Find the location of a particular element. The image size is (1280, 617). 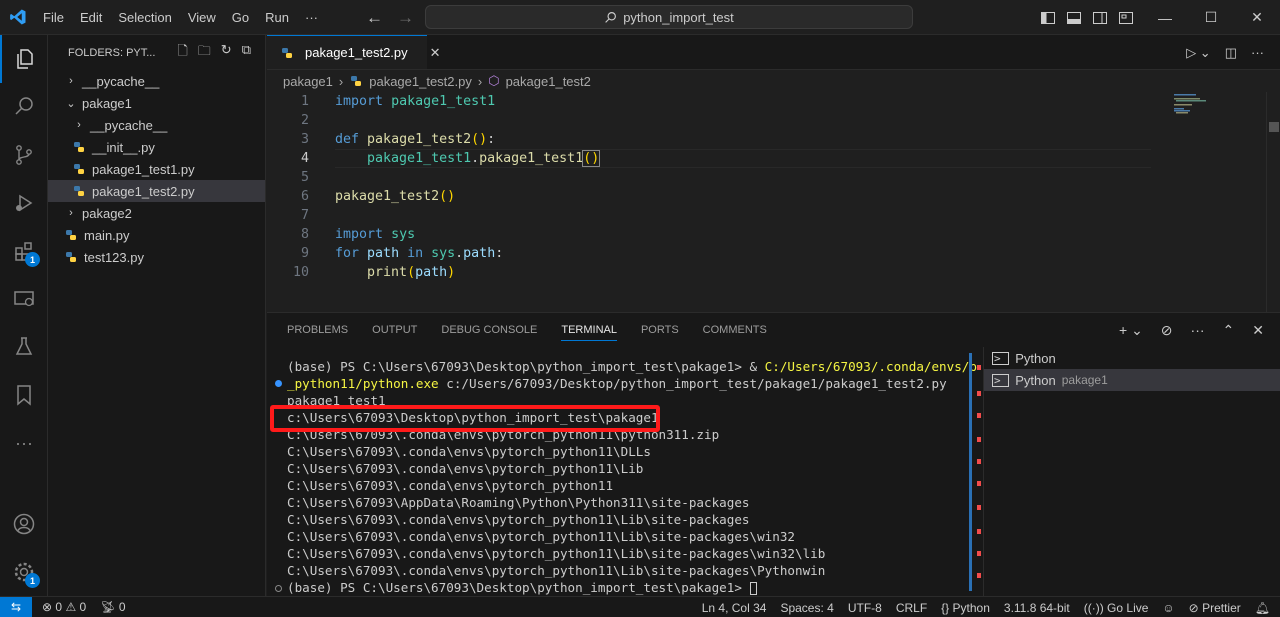

chevron-right-icon: › is located at coordinates (341, 81).